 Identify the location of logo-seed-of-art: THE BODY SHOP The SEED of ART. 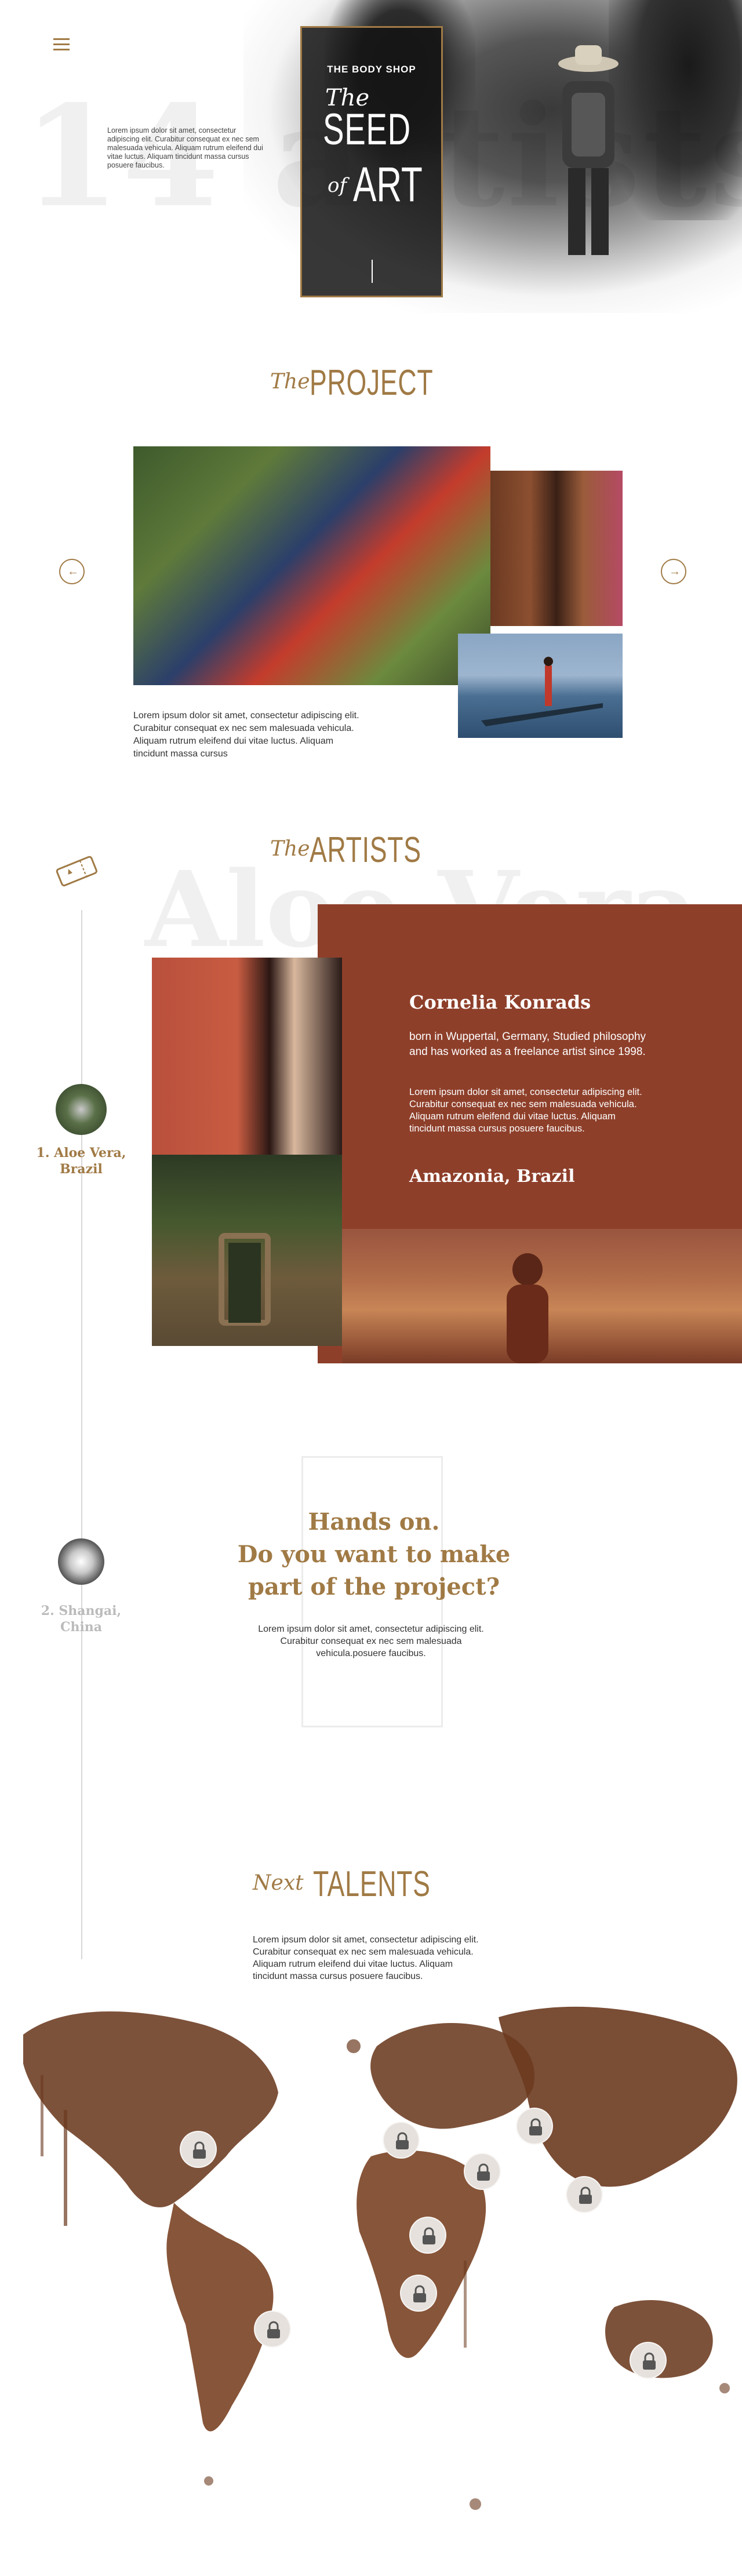
(372, 161).